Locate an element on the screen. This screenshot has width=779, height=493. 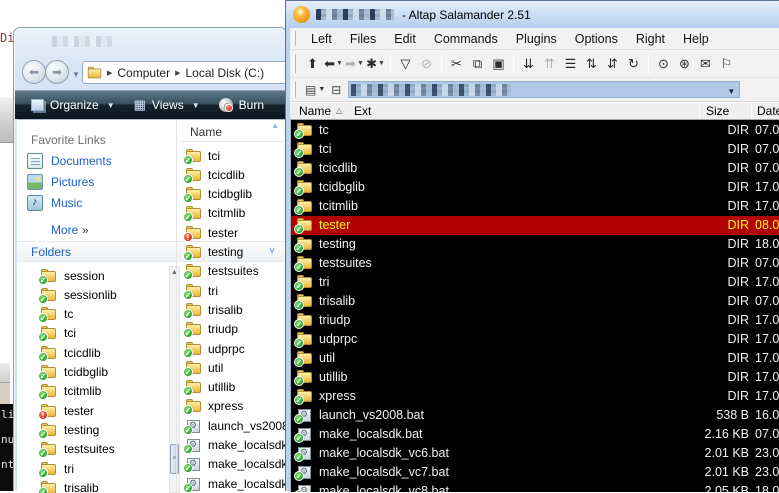
cmd-organize-button: Organize ▼ is located at coordinates (74, 105).